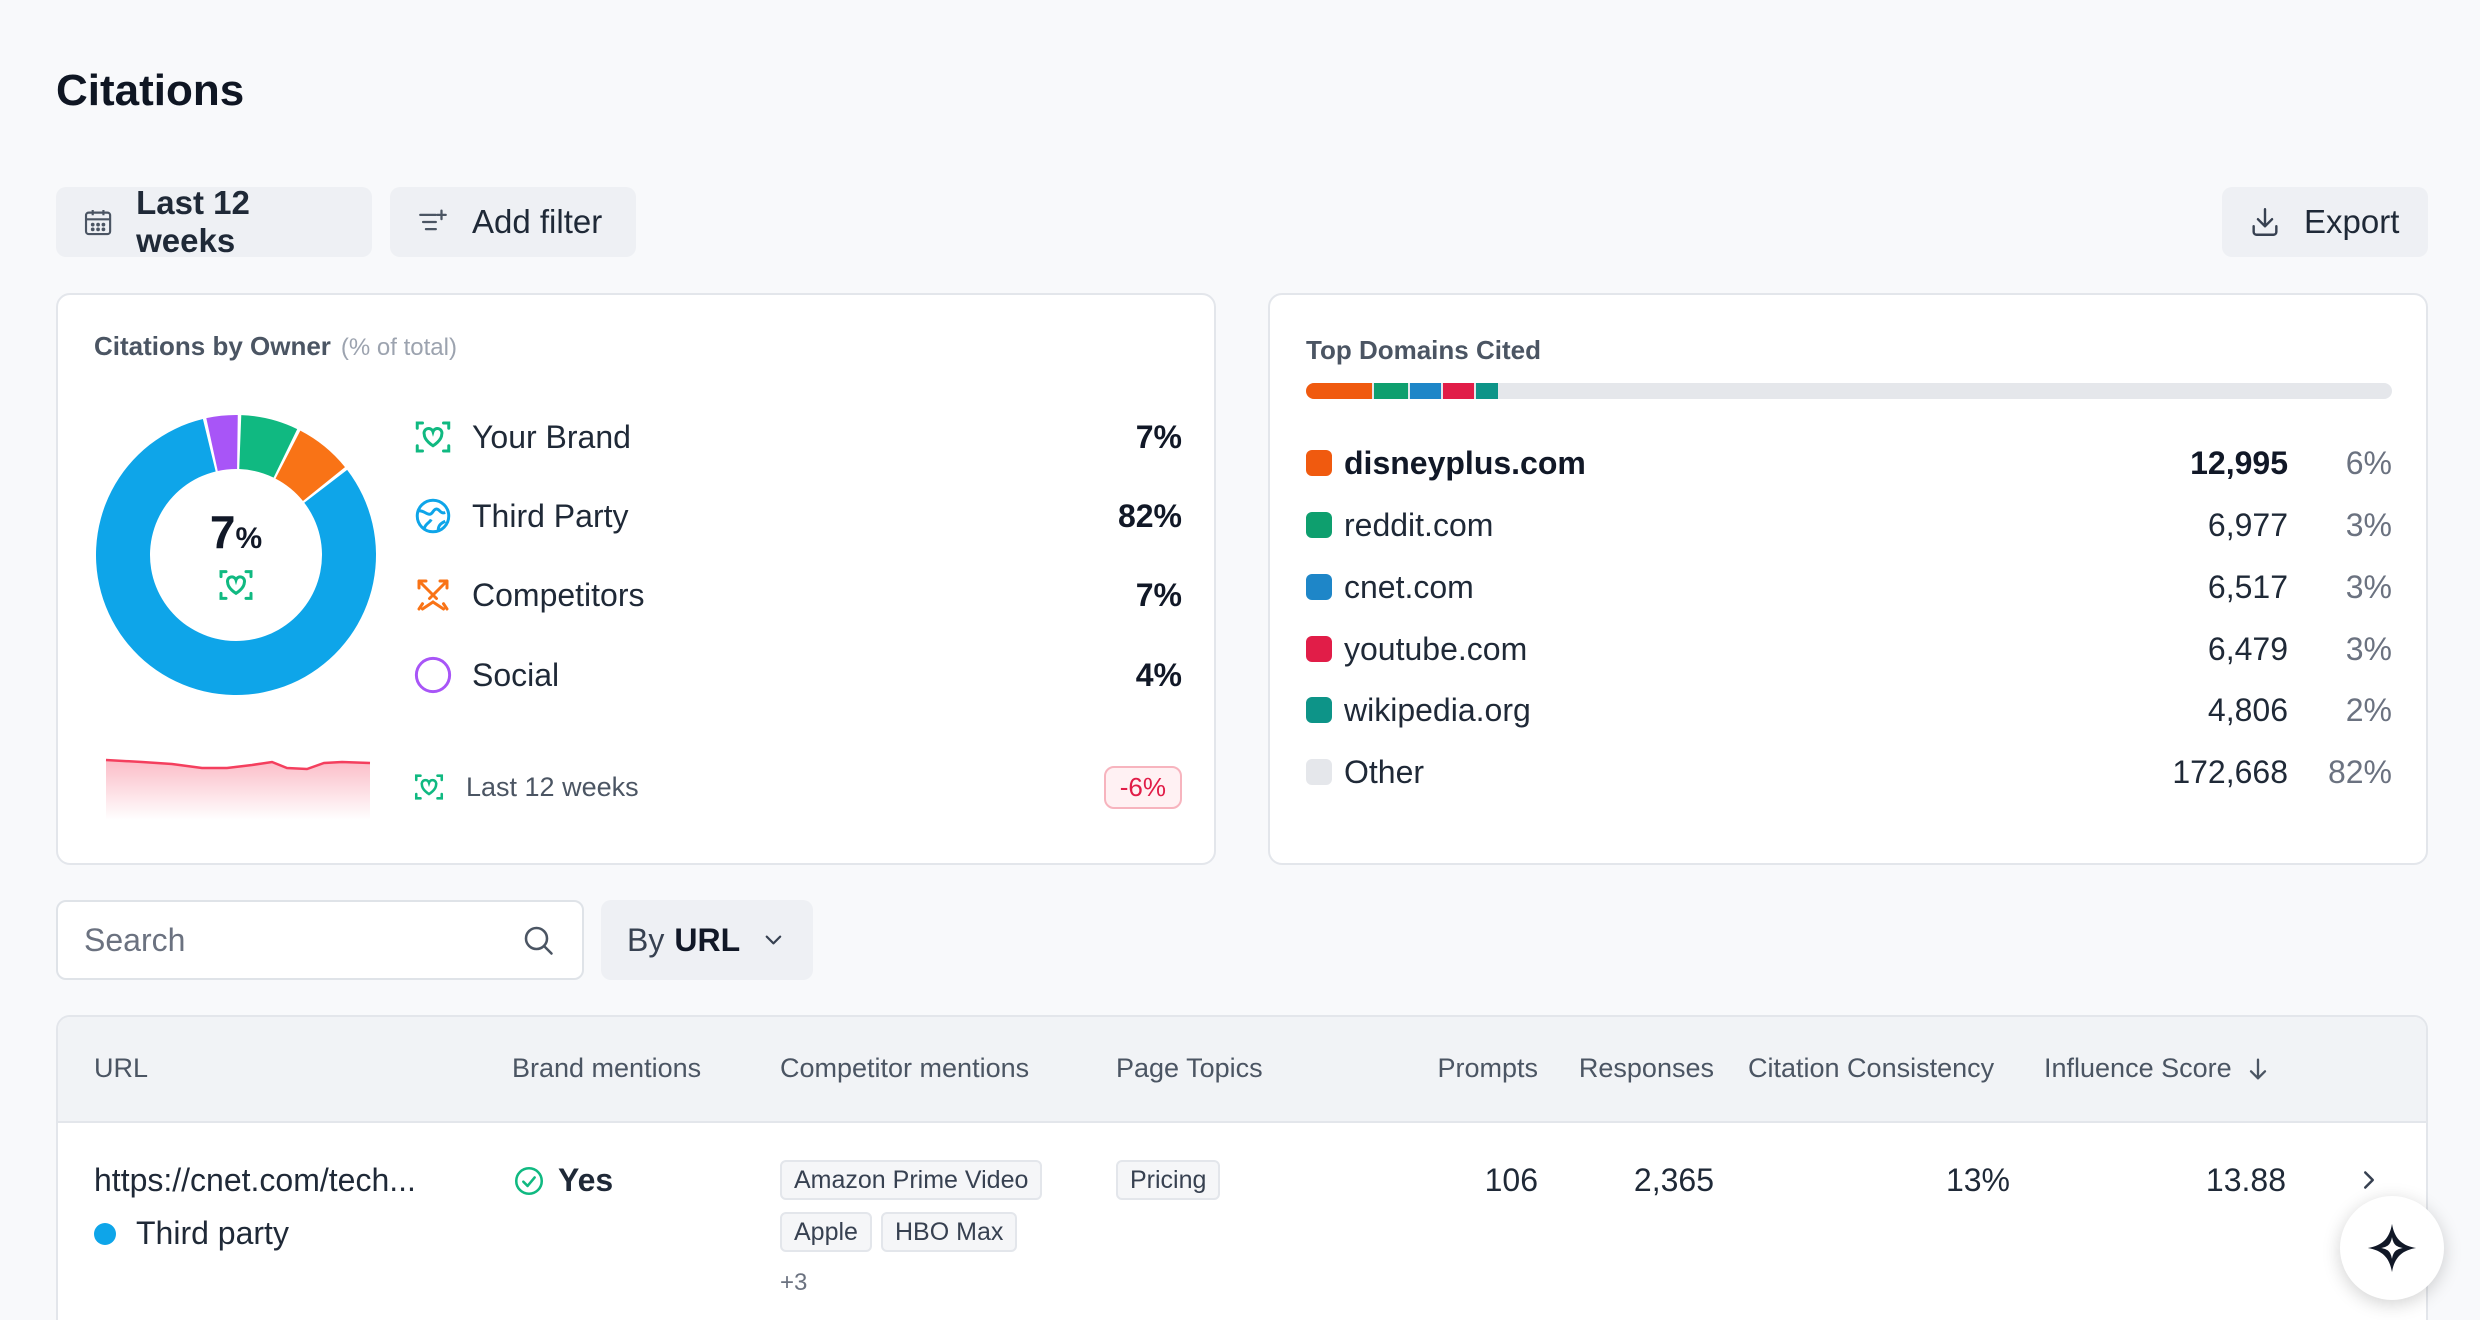  I want to click on group-by-value: URL, so click(707, 939).